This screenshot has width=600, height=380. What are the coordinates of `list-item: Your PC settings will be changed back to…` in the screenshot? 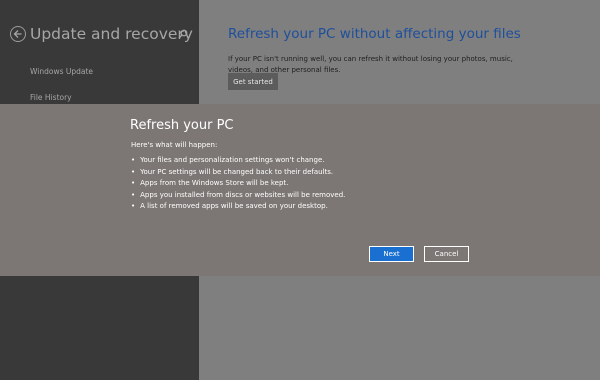 It's located at (238, 173).